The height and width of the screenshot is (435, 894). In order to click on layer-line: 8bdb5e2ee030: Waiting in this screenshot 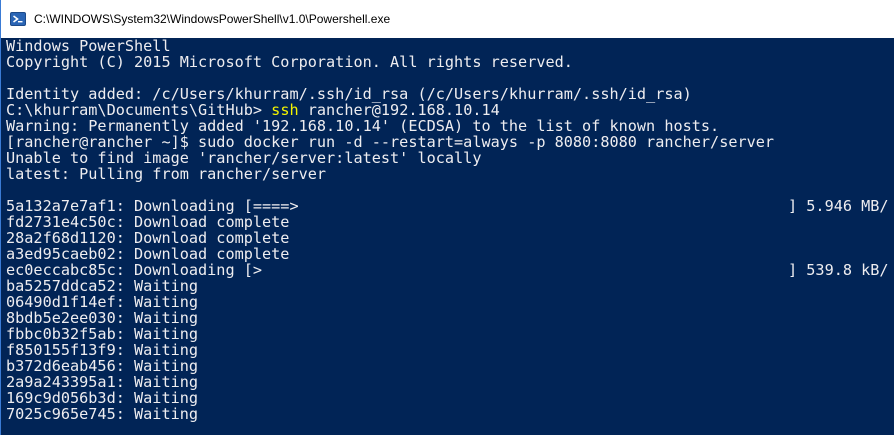, I will do `click(450, 318)`.